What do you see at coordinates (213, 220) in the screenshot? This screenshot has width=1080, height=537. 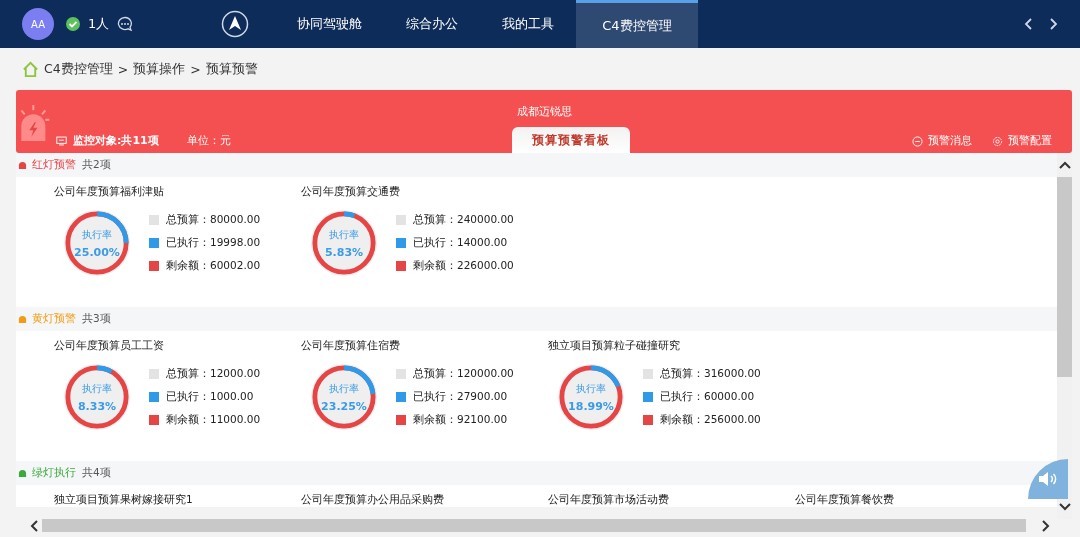 I see `legend-text: 总预算：80000.00` at bounding box center [213, 220].